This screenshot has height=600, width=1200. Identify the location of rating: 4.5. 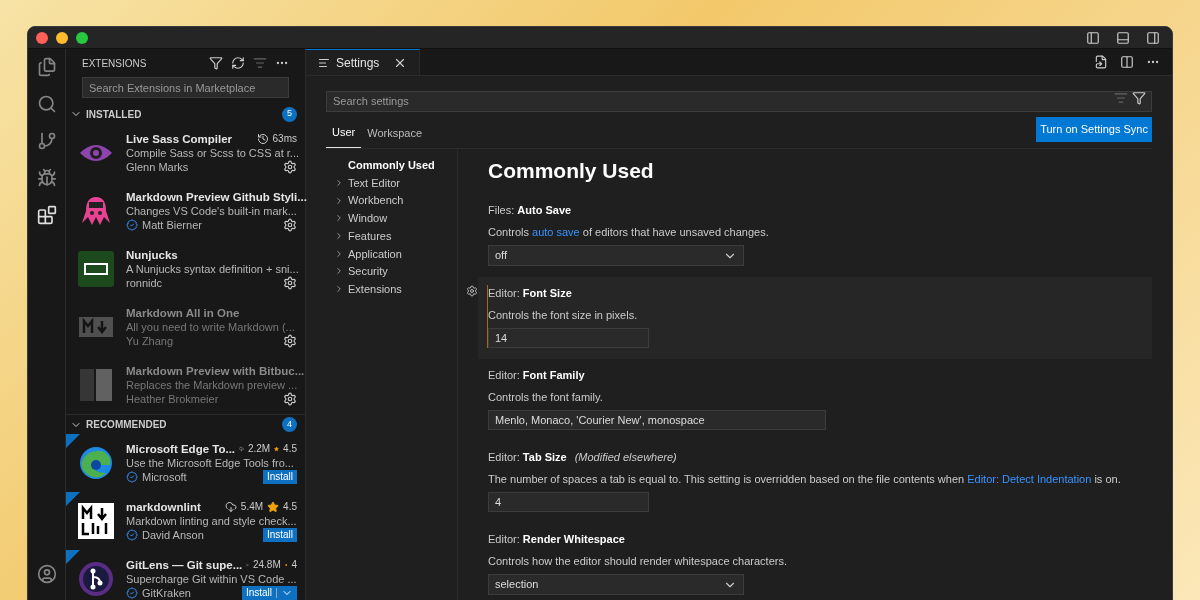
(290, 507).